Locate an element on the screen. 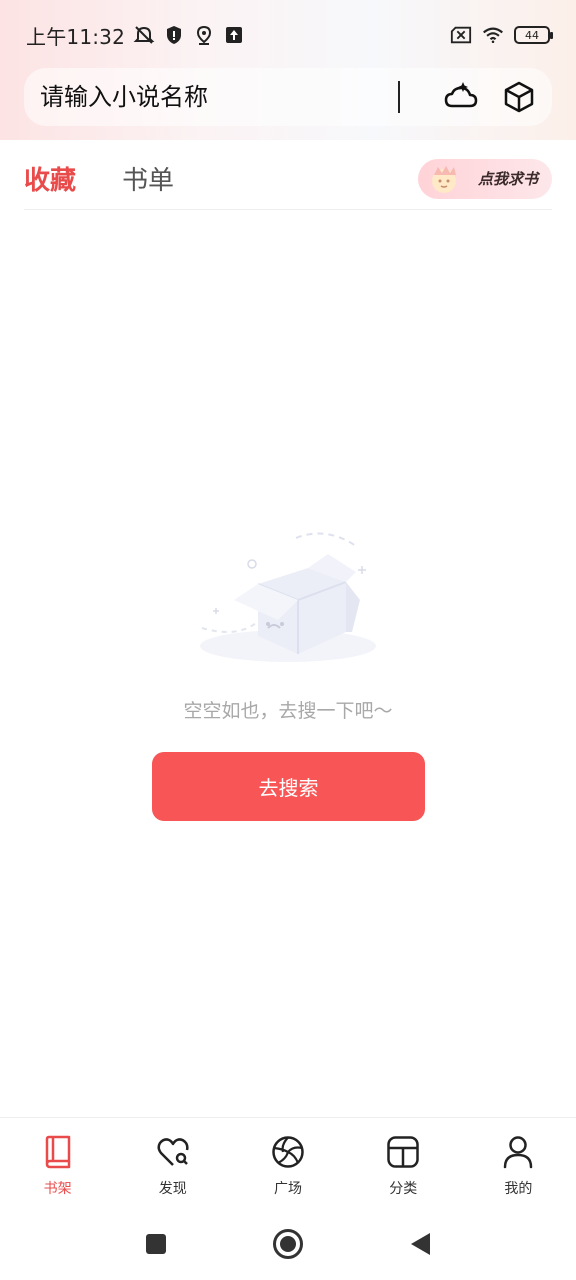  search-bar is located at coordinates (288, 97).